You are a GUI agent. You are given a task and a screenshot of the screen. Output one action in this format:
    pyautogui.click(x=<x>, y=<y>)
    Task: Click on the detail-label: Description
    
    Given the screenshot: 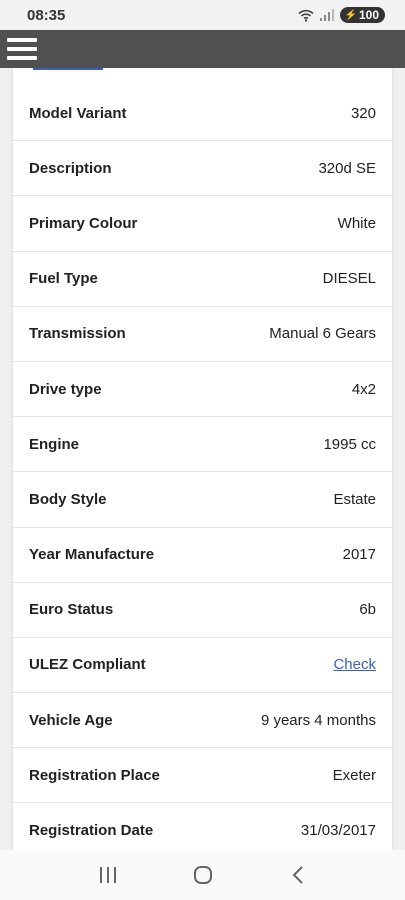 What is the action you would take?
    pyautogui.click(x=70, y=168)
    